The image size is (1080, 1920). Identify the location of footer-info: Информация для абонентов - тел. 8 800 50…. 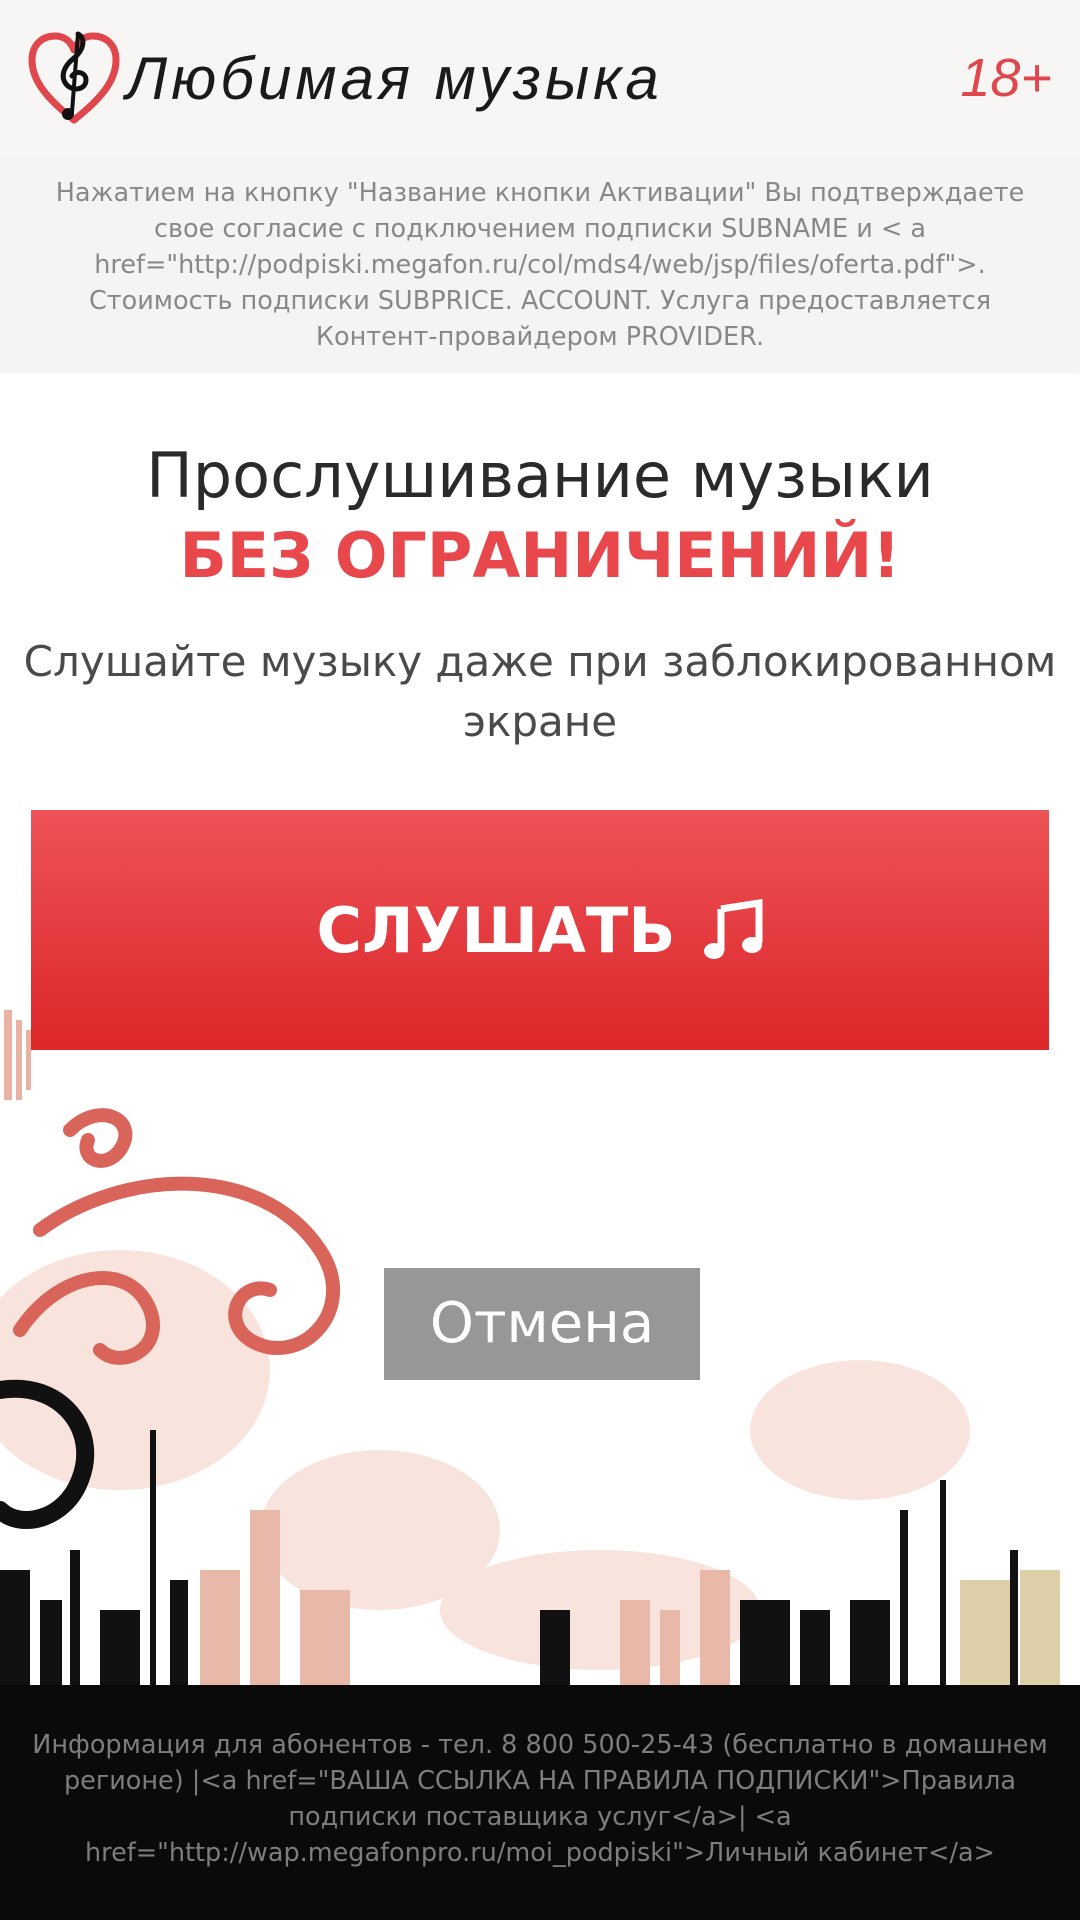
(540, 1802).